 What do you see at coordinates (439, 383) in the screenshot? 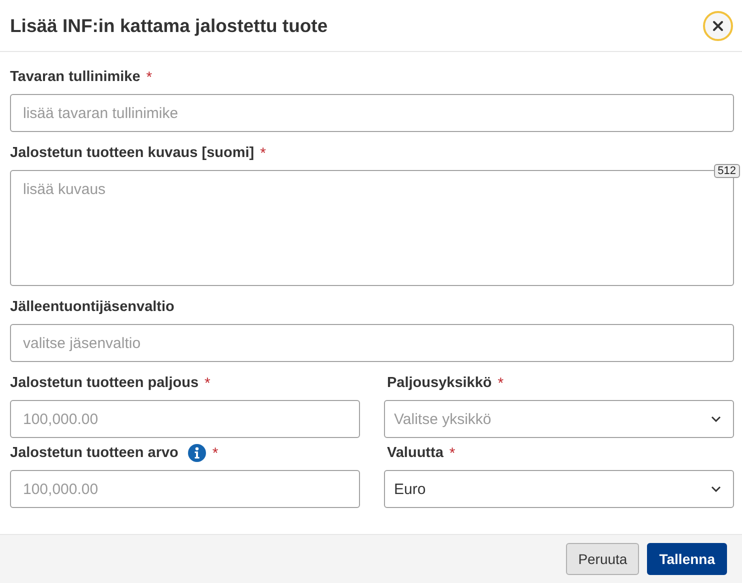
I see `field-label: Paljousyksikkö` at bounding box center [439, 383].